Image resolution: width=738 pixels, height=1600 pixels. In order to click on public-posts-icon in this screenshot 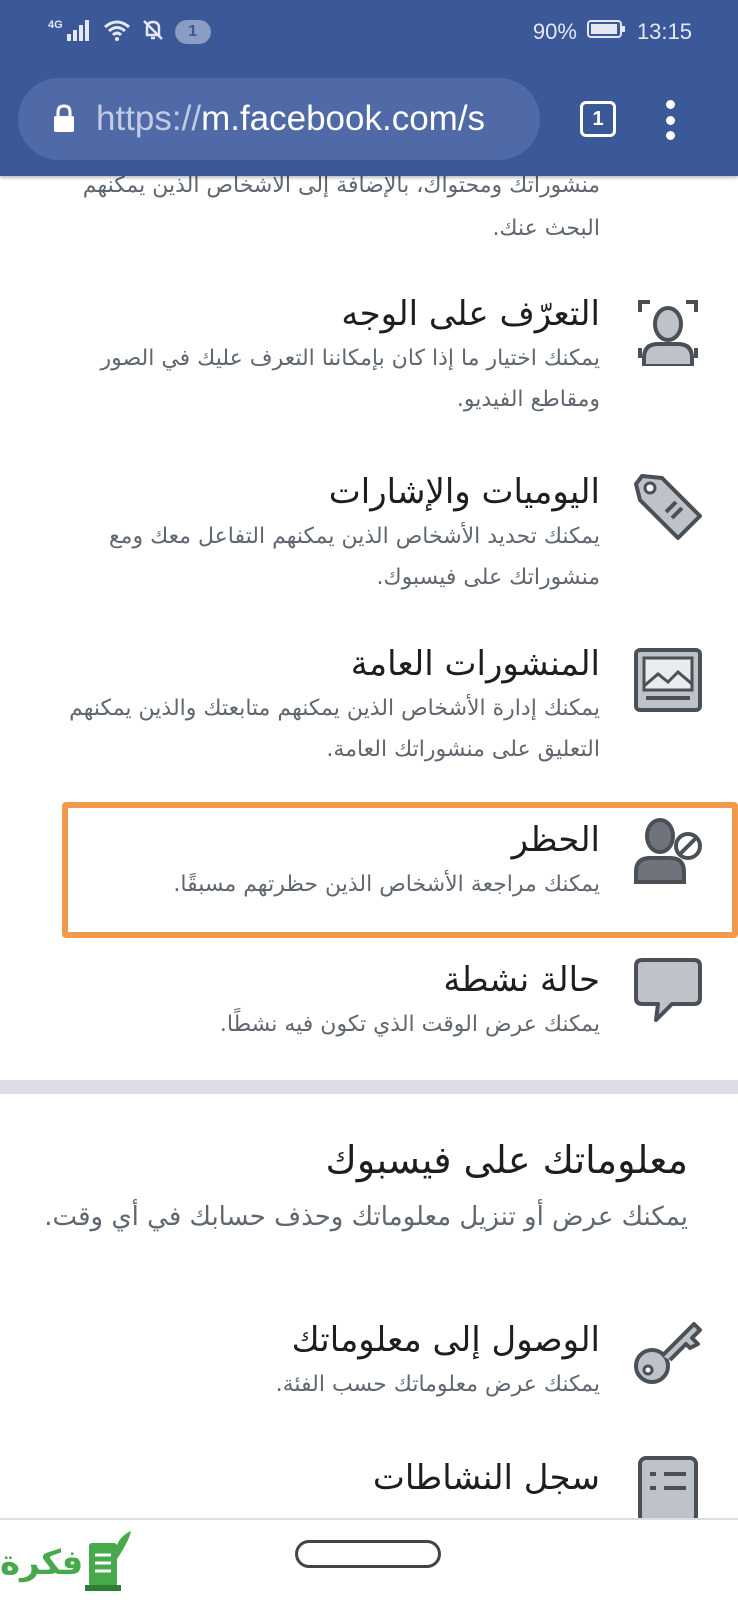, I will do `click(668, 680)`.